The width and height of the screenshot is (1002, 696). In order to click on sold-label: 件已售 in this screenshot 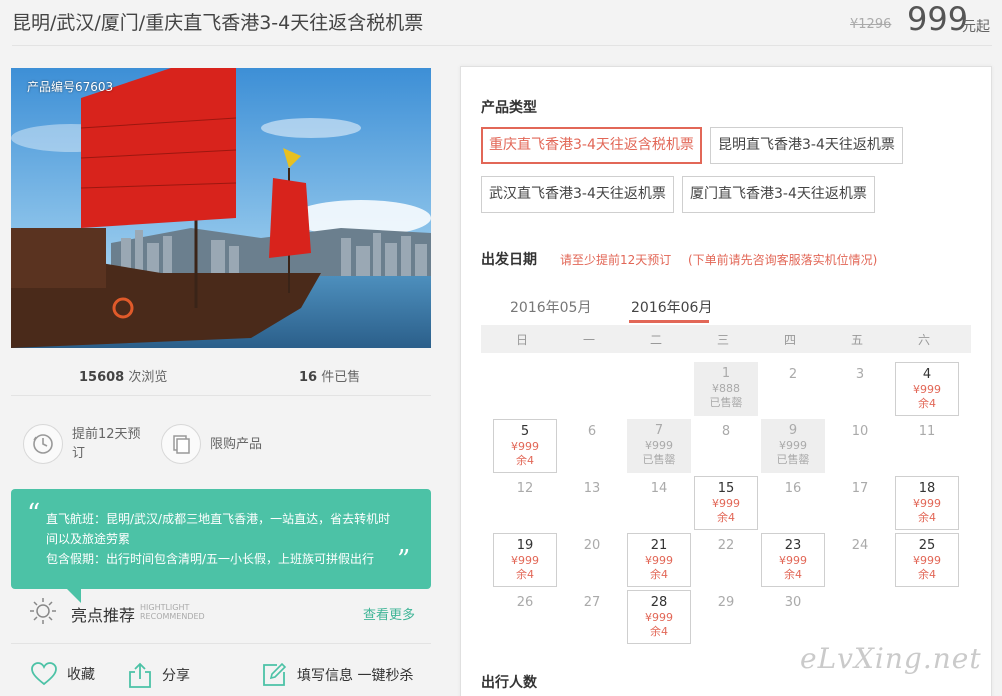, I will do `click(341, 377)`.